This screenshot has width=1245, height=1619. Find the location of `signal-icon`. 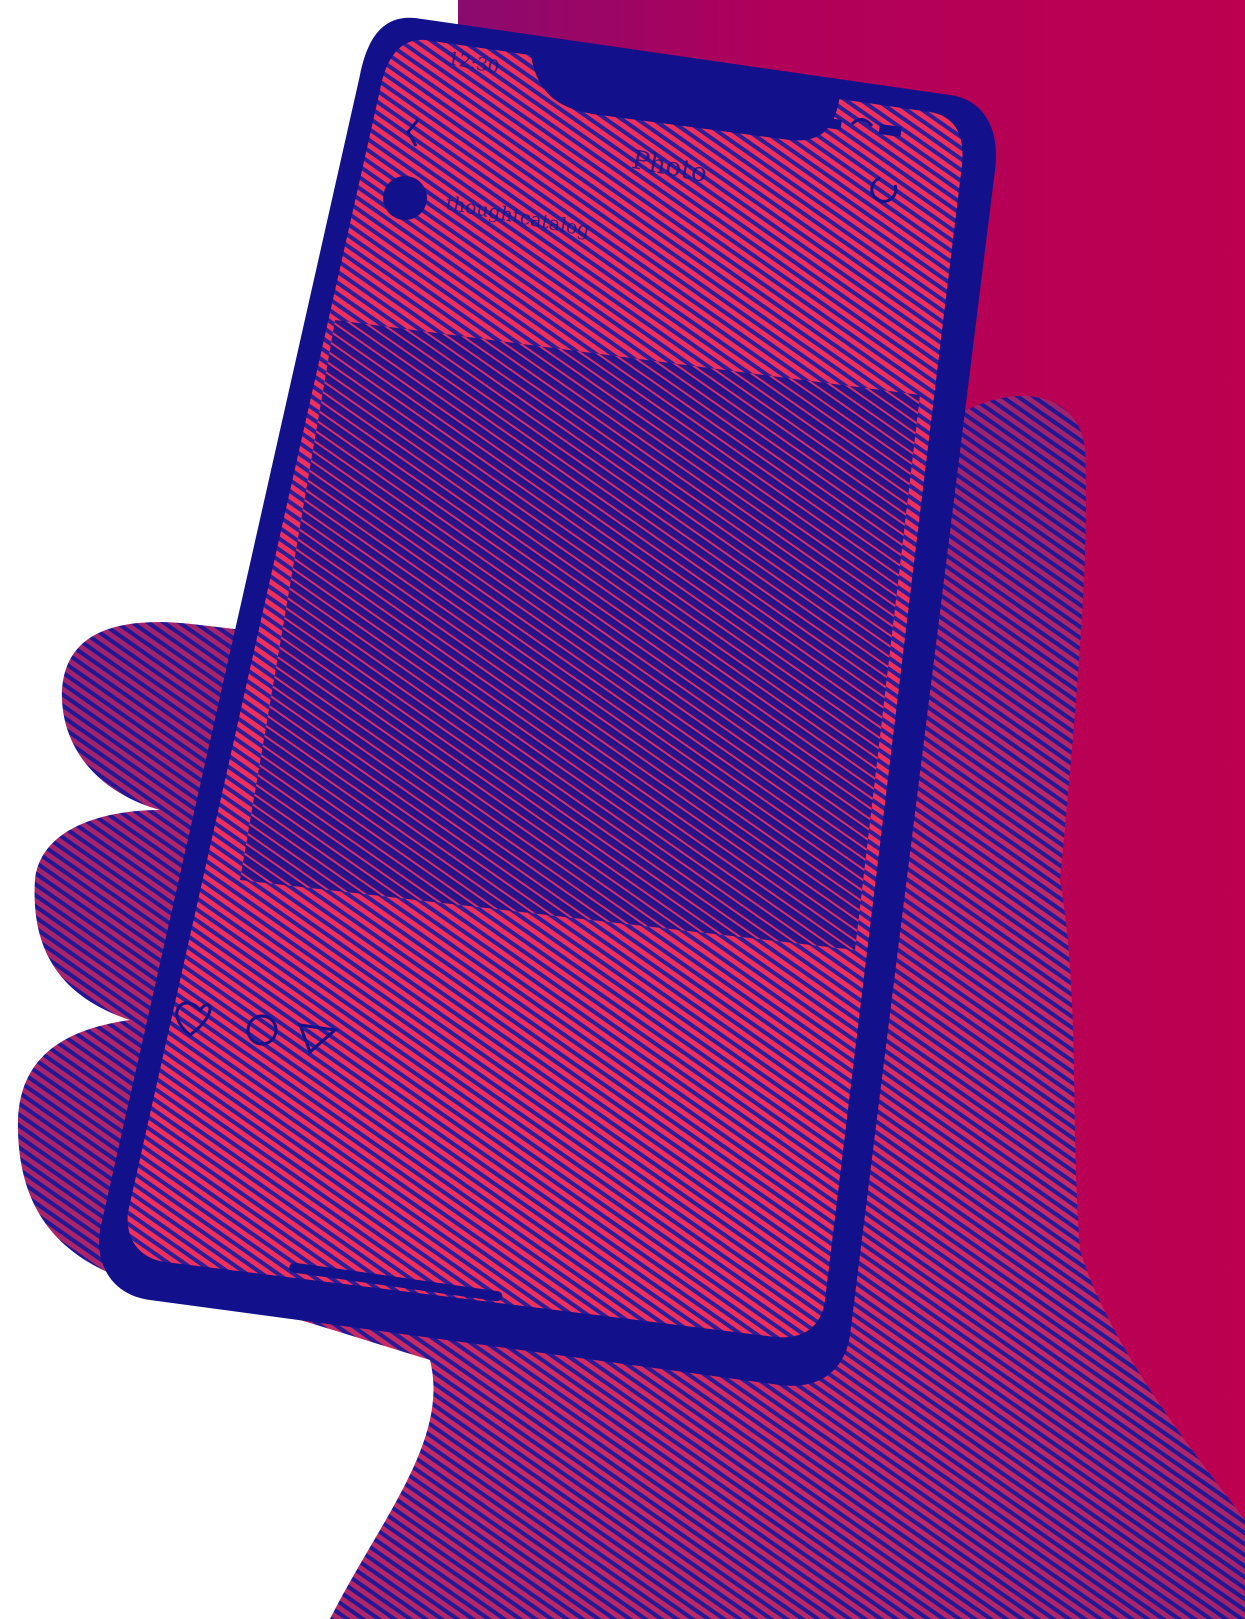

signal-icon is located at coordinates (834, 124).